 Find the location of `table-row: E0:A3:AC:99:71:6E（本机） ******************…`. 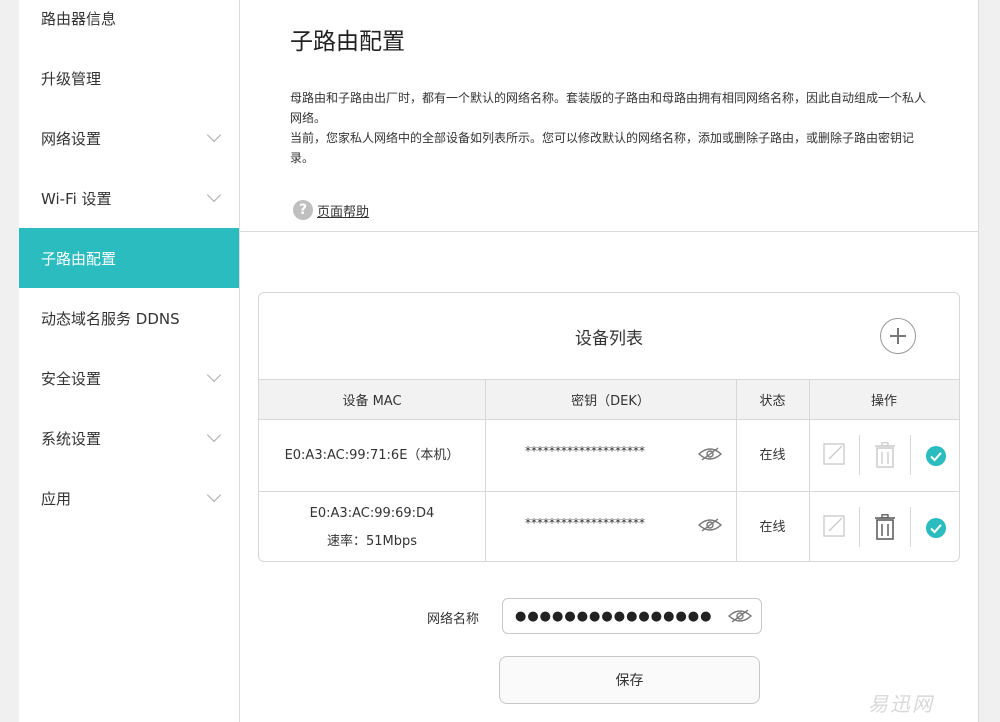

table-row: E0:A3:AC:99:71:6E（本机） ******************… is located at coordinates (609, 455).